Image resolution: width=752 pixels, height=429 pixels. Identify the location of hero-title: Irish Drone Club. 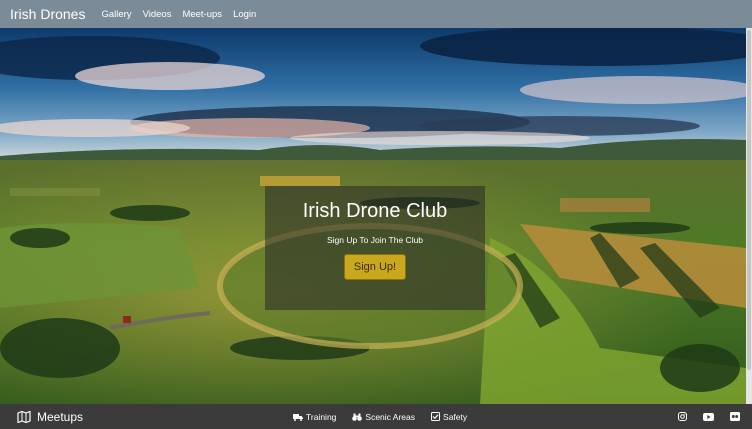
(375, 211).